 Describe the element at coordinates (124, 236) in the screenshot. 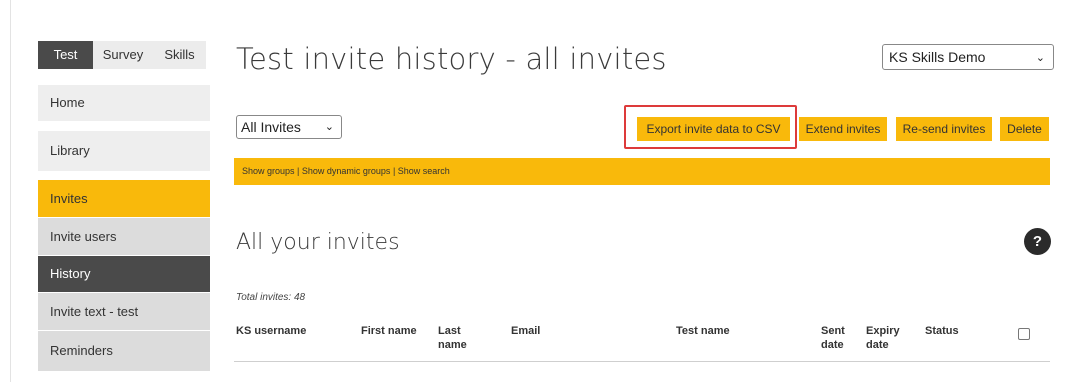

I see `sidebar-item-invite-users: Invite users` at that location.